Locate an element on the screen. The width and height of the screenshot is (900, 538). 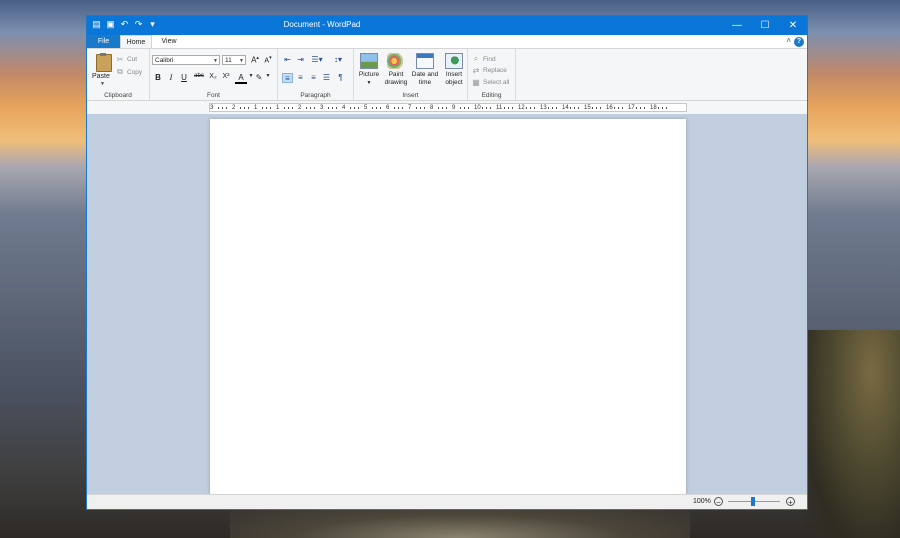
close-button: ✕ is located at coordinates (793, 25).